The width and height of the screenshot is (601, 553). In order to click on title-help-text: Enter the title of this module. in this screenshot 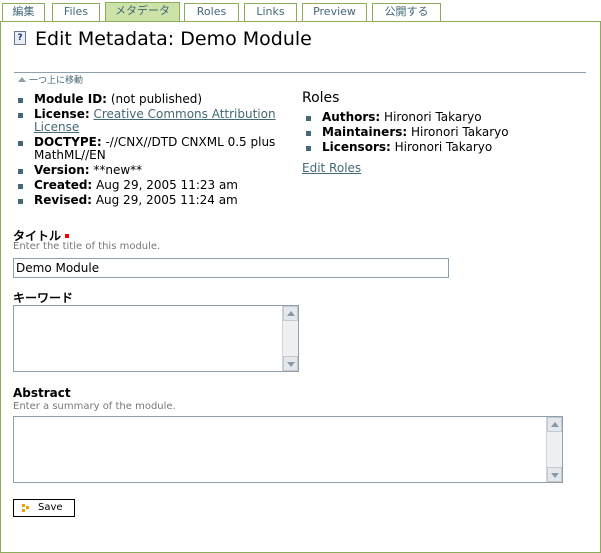, I will do `click(87, 246)`.